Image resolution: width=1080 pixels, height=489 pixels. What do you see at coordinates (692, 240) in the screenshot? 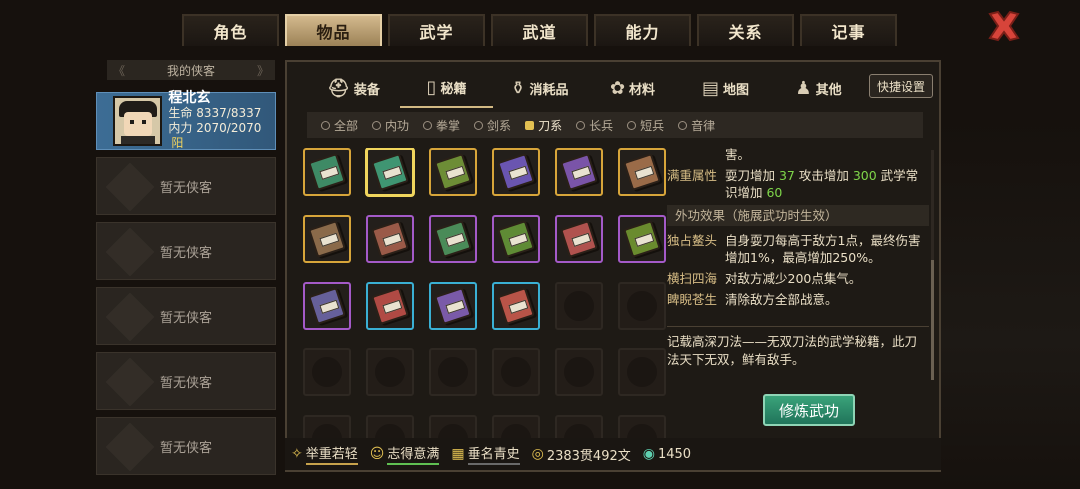
I see `effect-name: 独占鳌头` at bounding box center [692, 240].